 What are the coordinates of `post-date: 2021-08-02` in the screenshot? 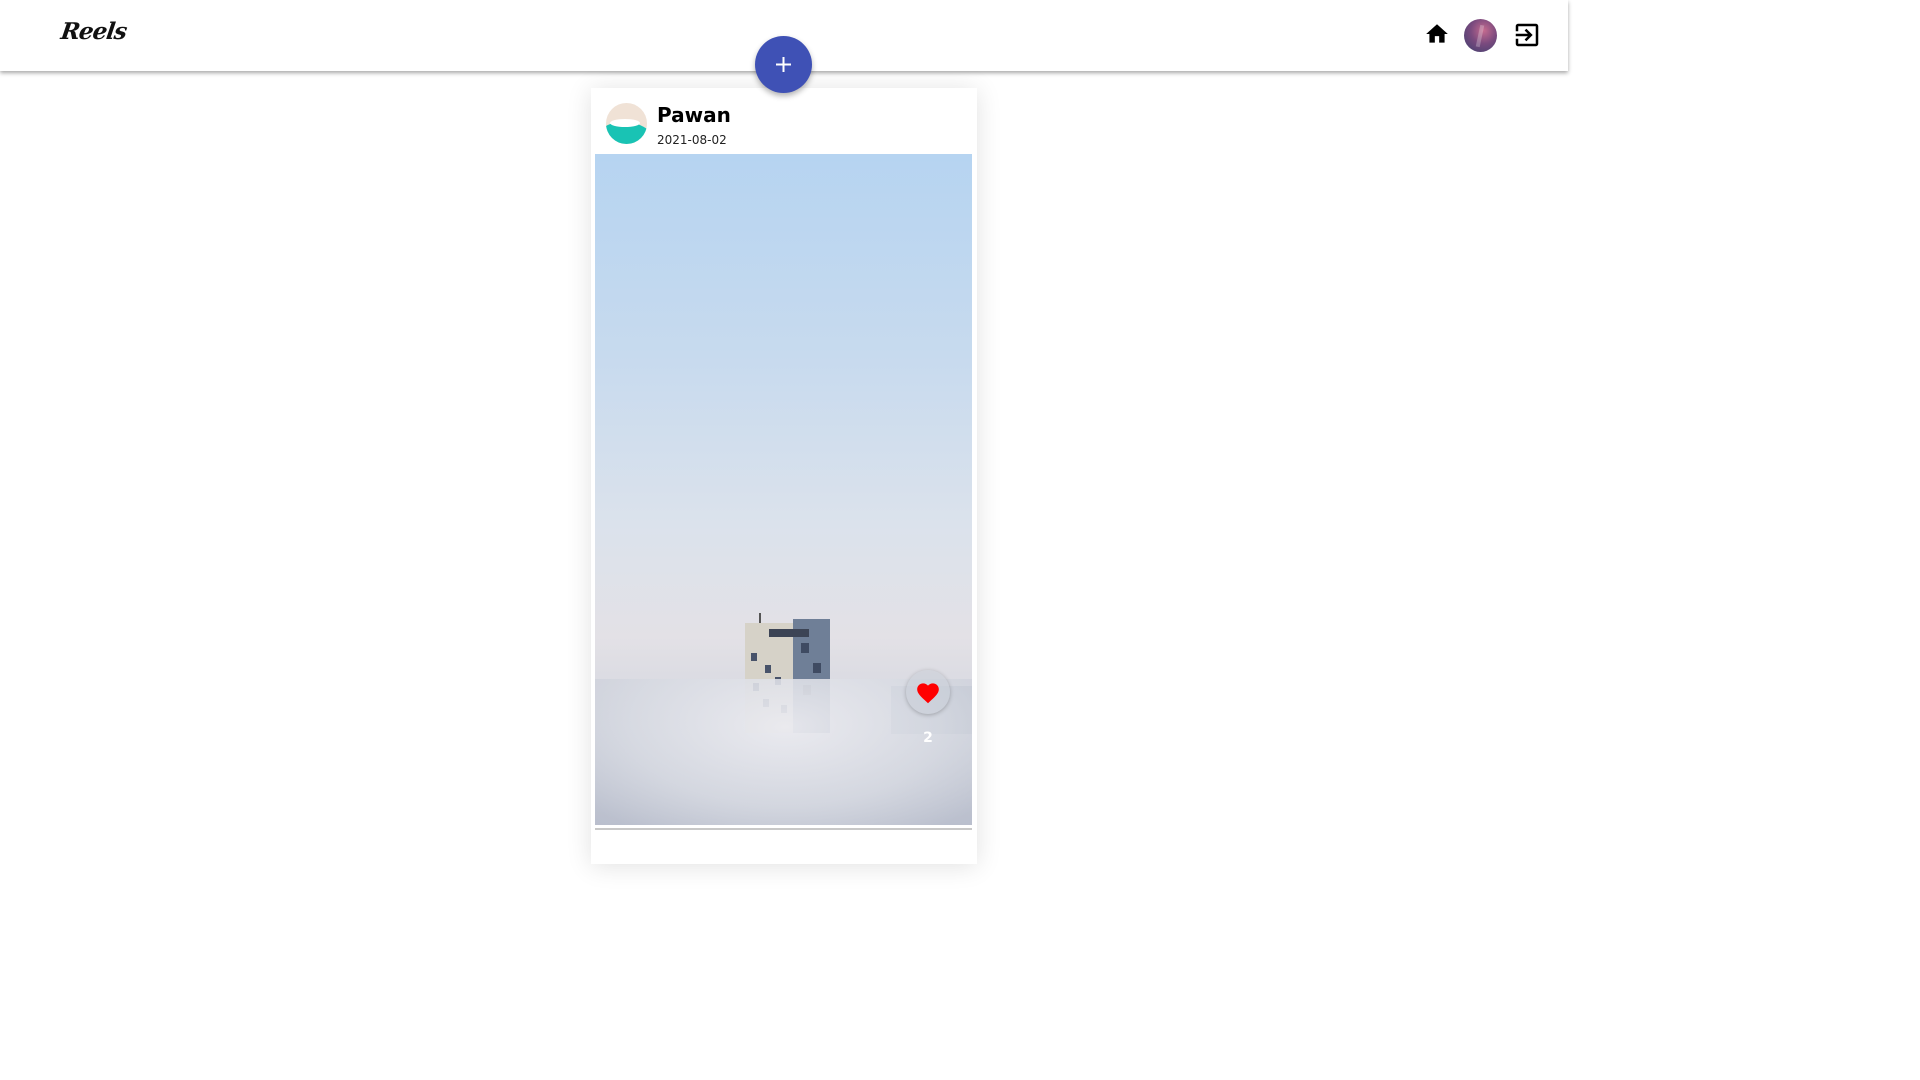 It's located at (692, 140).